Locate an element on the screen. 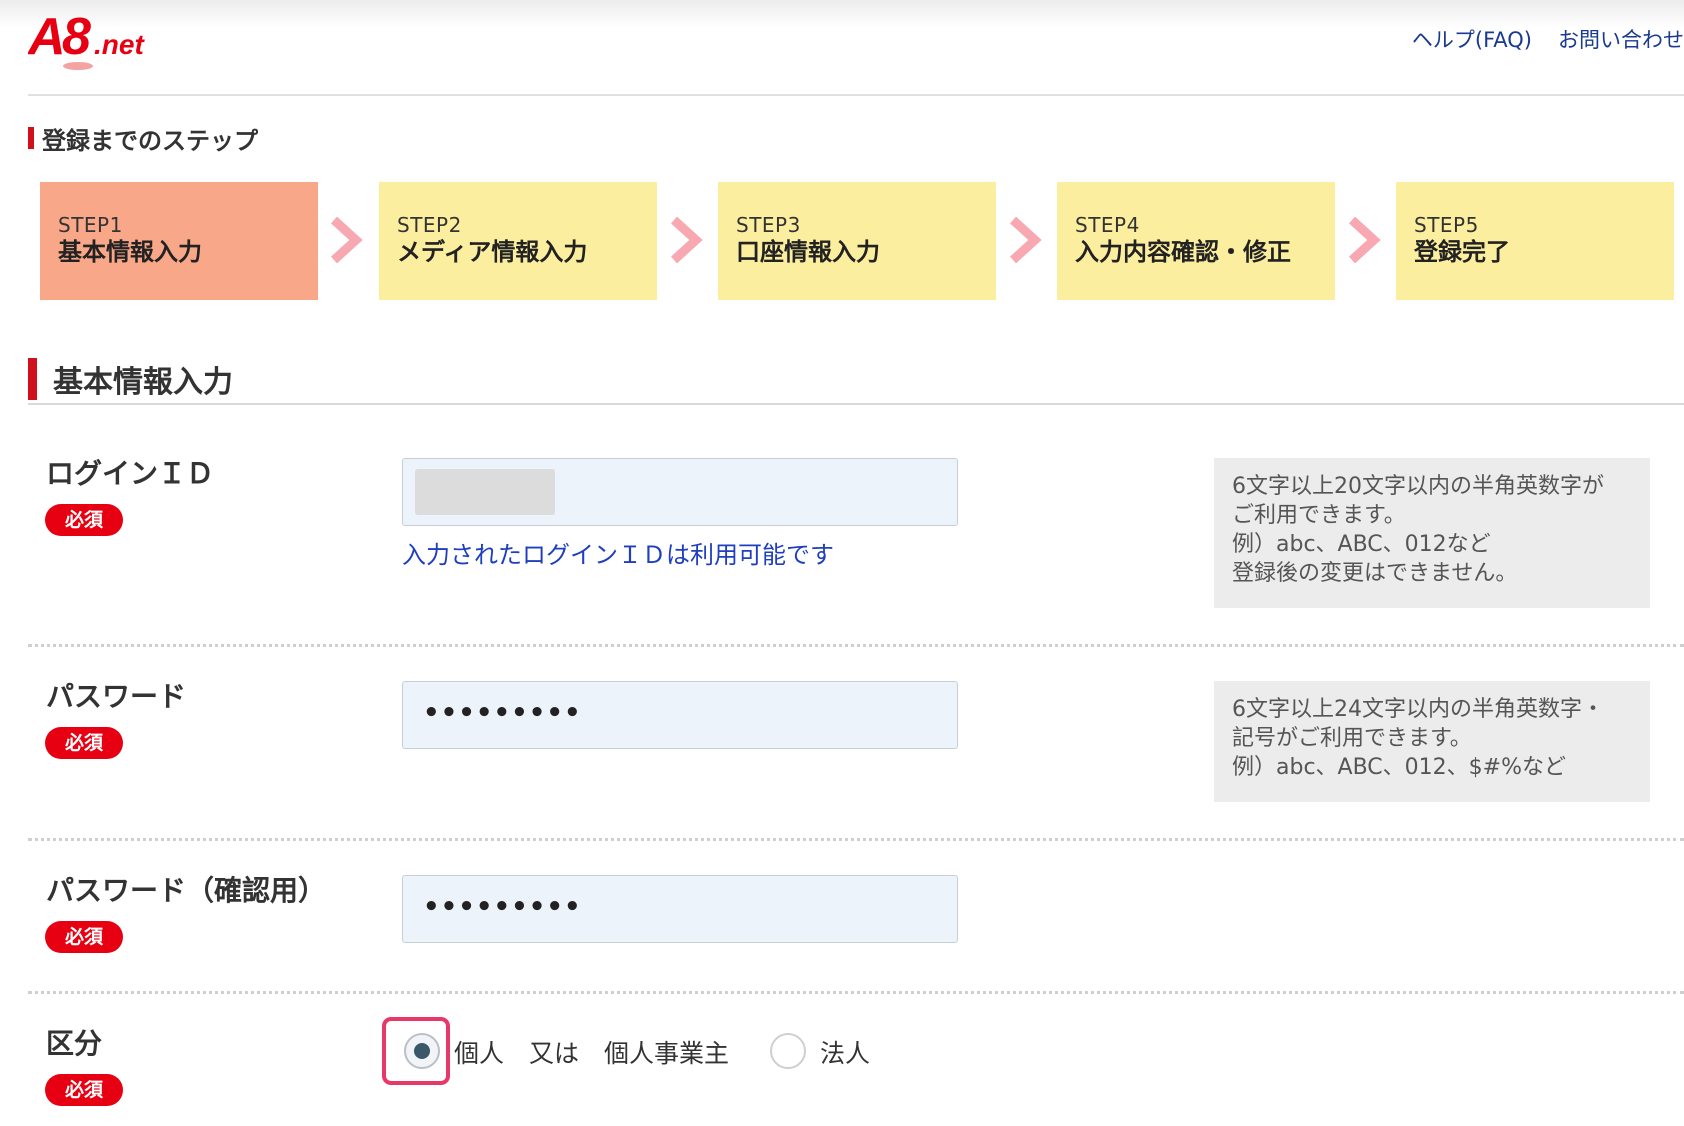 The height and width of the screenshot is (1126, 1684). svg-text: A is located at coordinates (47, 37).